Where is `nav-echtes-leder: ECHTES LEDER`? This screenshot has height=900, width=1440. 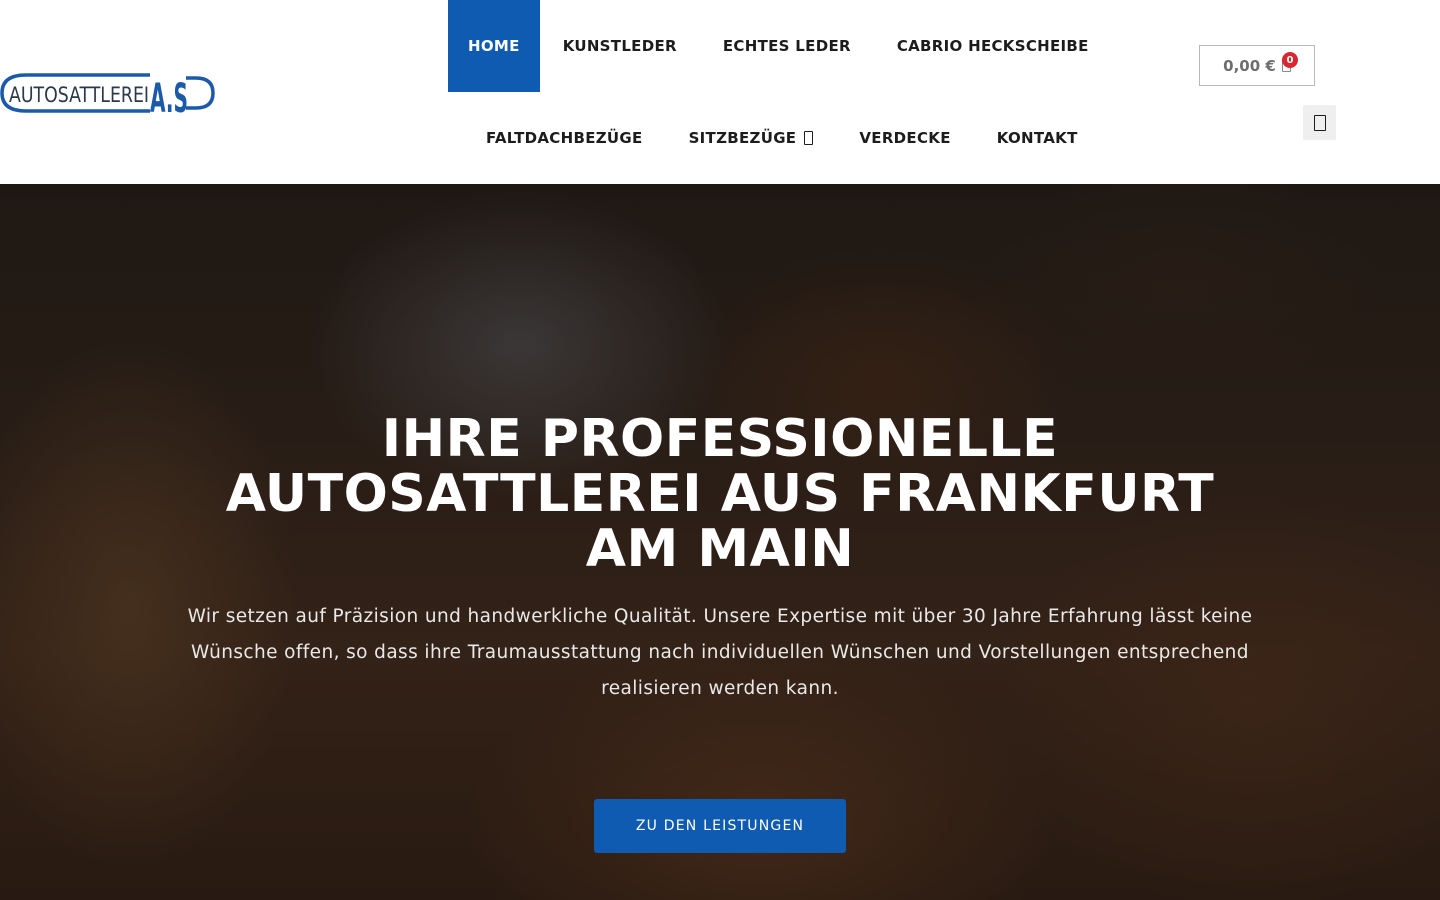
nav-echtes-leder: ECHTES LEDER is located at coordinates (787, 46).